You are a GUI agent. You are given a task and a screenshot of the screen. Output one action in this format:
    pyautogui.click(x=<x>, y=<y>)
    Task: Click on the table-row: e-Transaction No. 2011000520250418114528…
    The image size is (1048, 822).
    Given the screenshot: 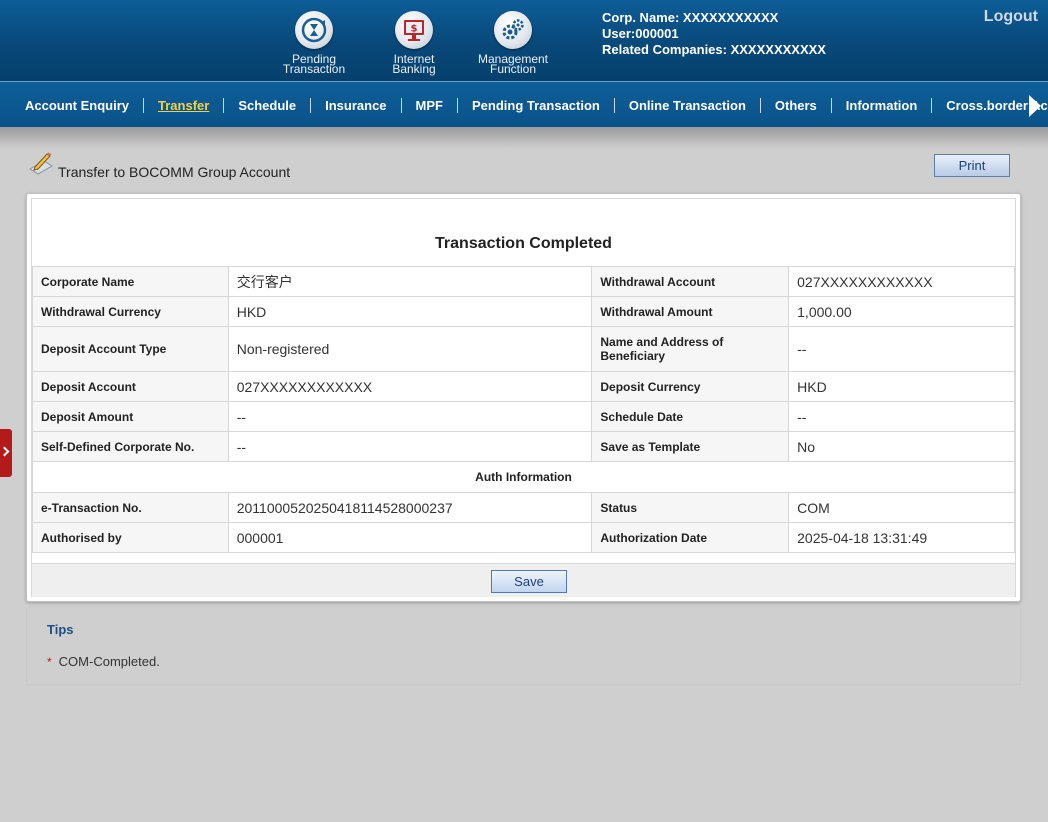 What is the action you would take?
    pyautogui.click(x=523, y=507)
    